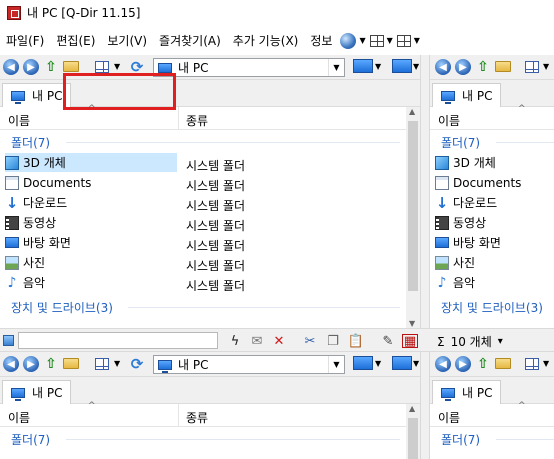  I want to click on copy-icon: ❐, so click(333, 341).